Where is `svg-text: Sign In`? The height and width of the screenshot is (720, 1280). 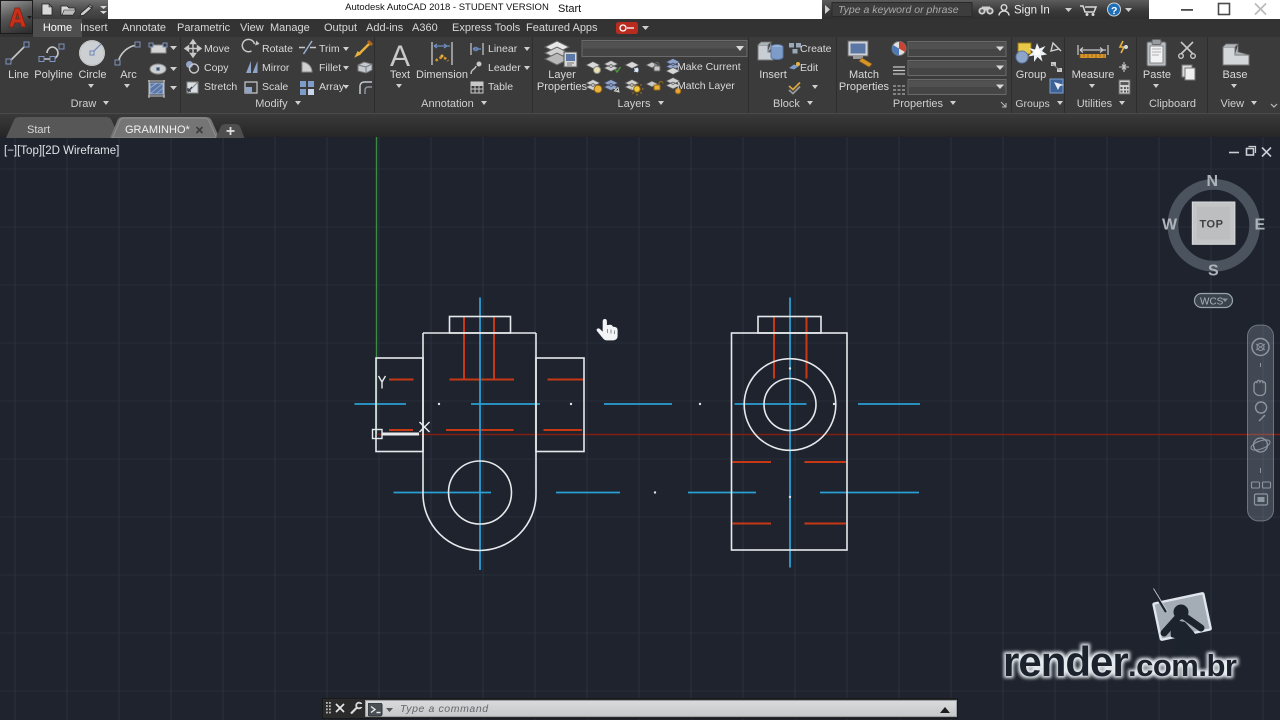 svg-text: Sign In is located at coordinates (1032, 11).